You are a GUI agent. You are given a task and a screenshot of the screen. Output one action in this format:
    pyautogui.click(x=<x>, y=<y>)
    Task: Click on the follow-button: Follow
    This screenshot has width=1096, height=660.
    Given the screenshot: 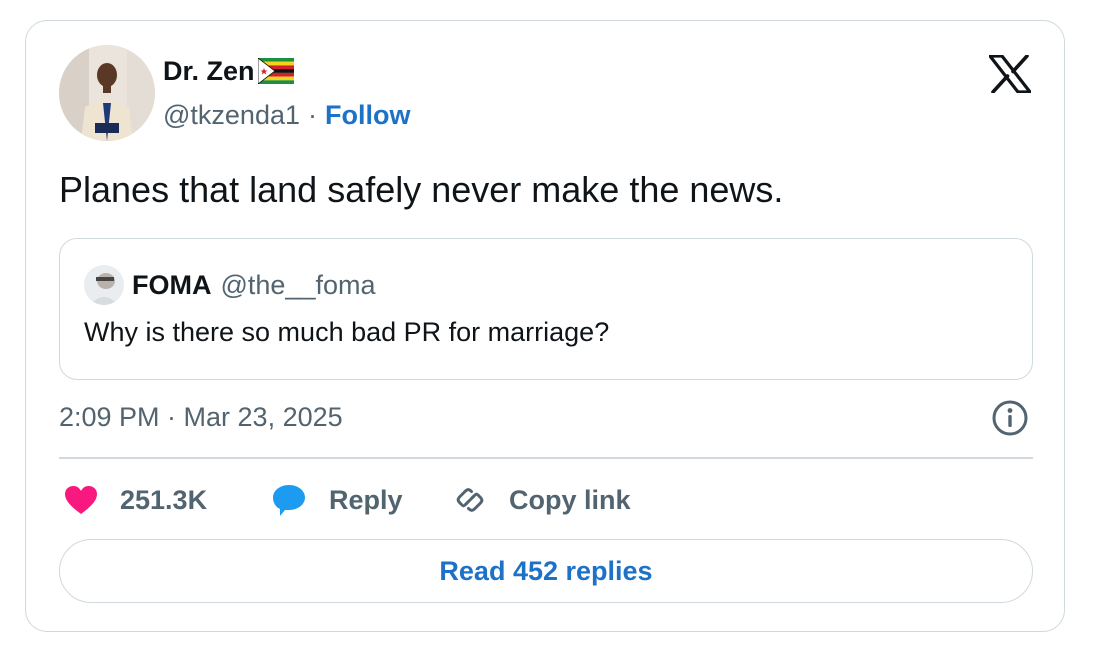 What is the action you would take?
    pyautogui.click(x=367, y=115)
    